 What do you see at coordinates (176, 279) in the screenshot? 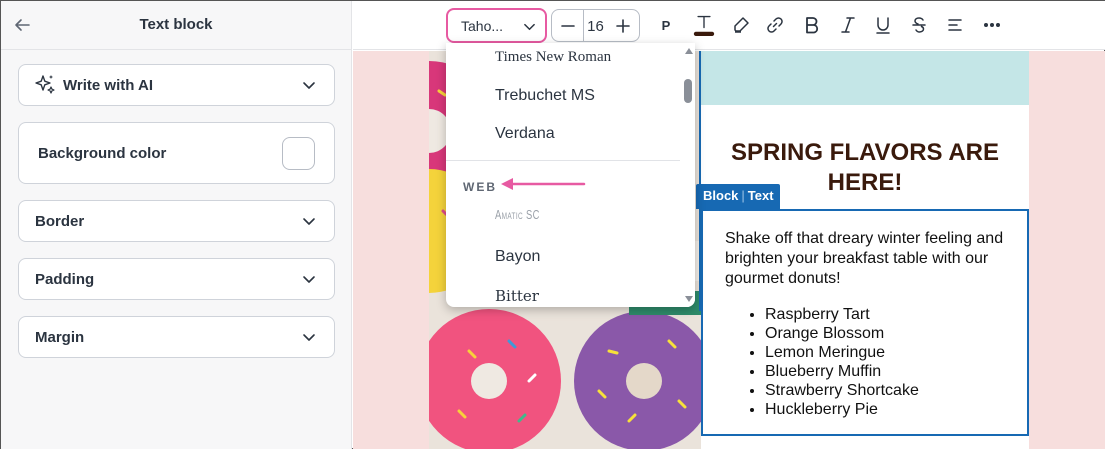
I see `padding-section: Padding` at bounding box center [176, 279].